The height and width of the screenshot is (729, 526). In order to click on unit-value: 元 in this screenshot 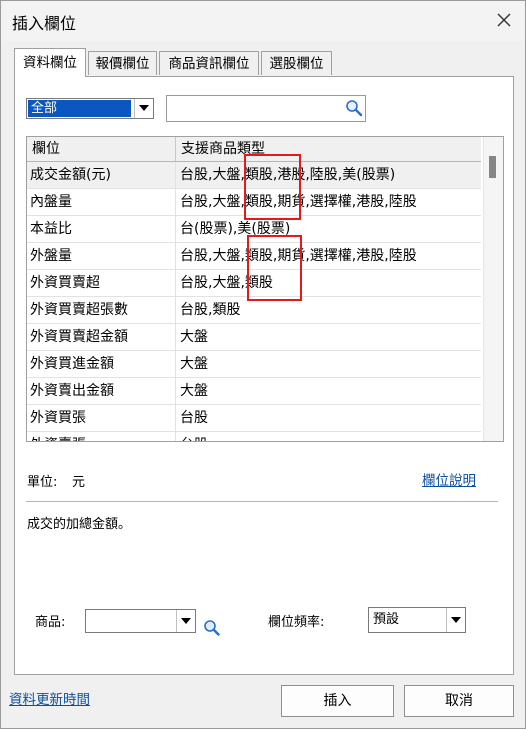, I will do `click(79, 482)`.